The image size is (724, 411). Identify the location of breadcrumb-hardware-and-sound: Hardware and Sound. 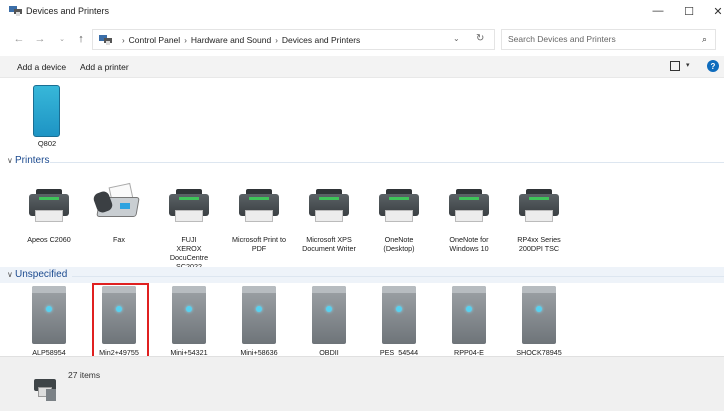
(231, 40).